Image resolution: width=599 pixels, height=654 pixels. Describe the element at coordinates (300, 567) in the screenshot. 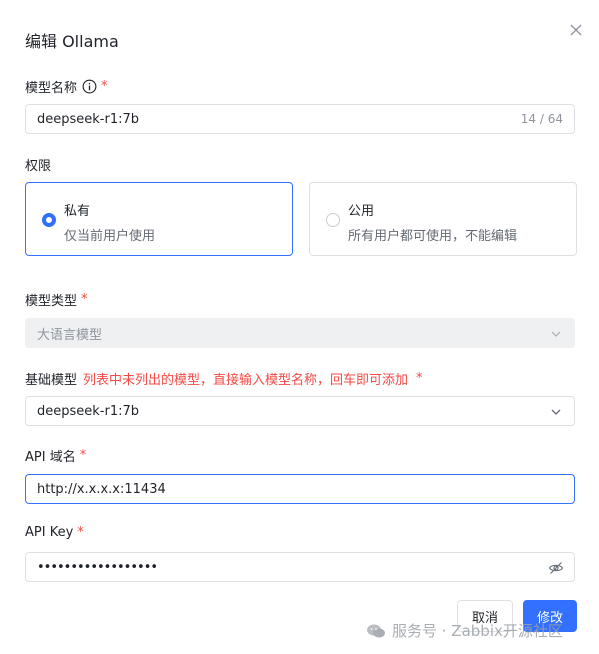

I see `api-key-input: ••••••••••••••••••` at that location.